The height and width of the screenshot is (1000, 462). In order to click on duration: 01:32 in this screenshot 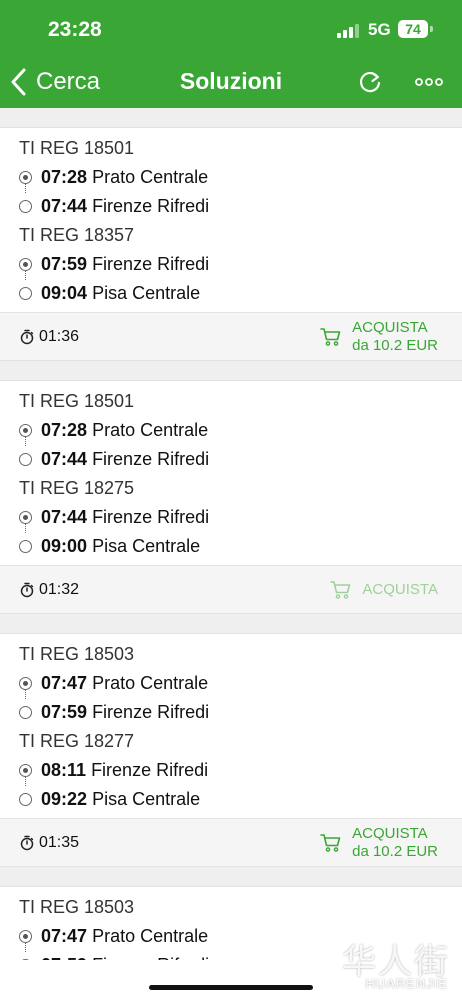, I will do `click(49, 589)`.